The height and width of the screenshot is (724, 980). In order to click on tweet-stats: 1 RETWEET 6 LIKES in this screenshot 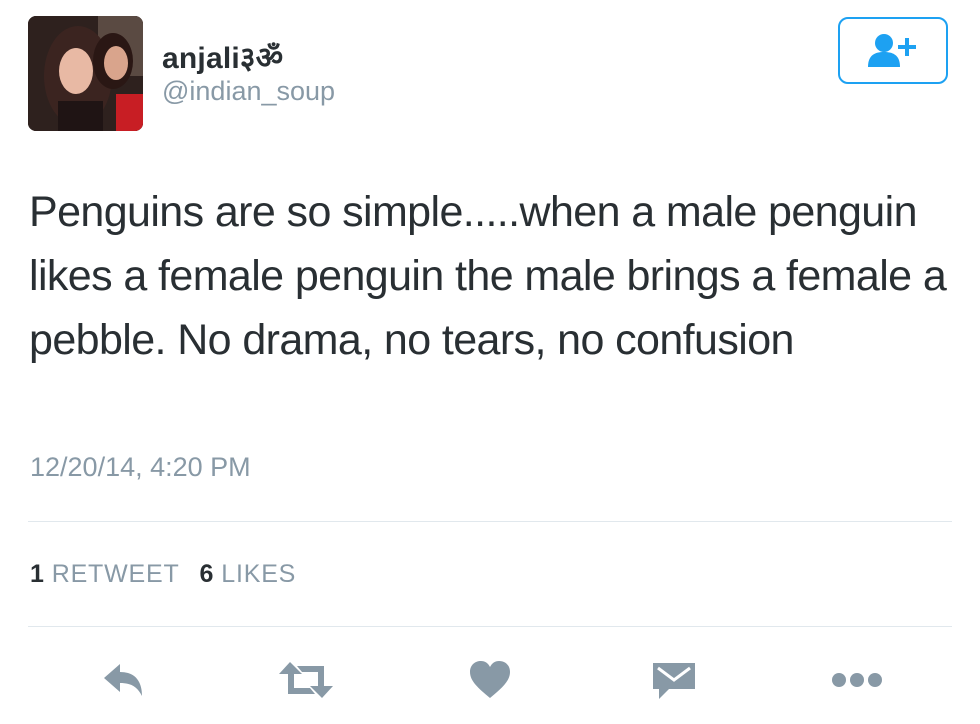, I will do `click(163, 574)`.